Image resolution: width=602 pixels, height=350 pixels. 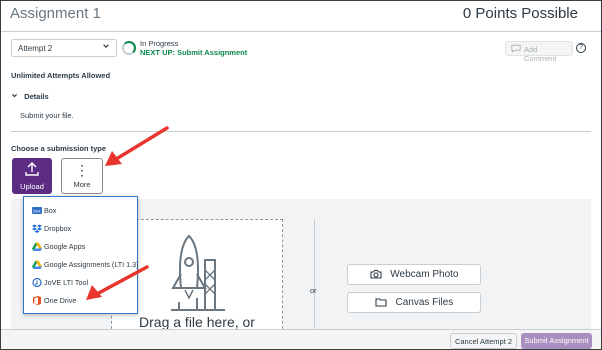 I want to click on menu-item-box: box Box, so click(x=44, y=210).